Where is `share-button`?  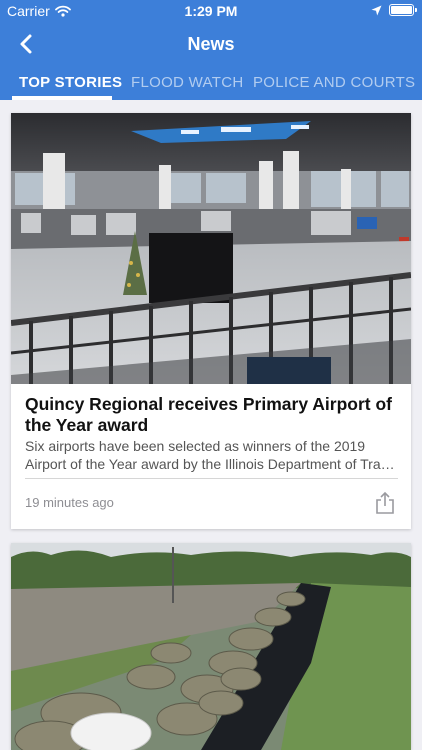 share-button is located at coordinates (385, 503).